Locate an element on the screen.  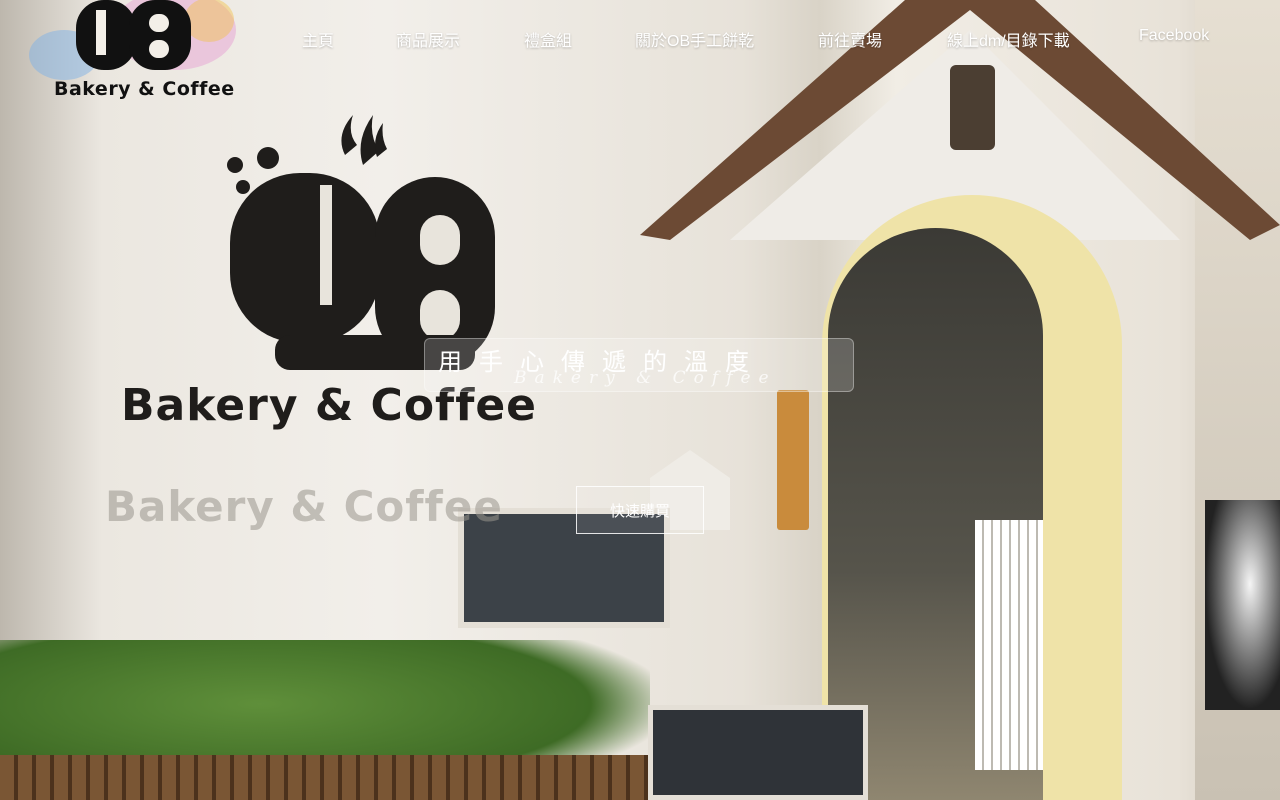
wall-sign-shadow: Bakery & Coffee is located at coordinates (304, 506).